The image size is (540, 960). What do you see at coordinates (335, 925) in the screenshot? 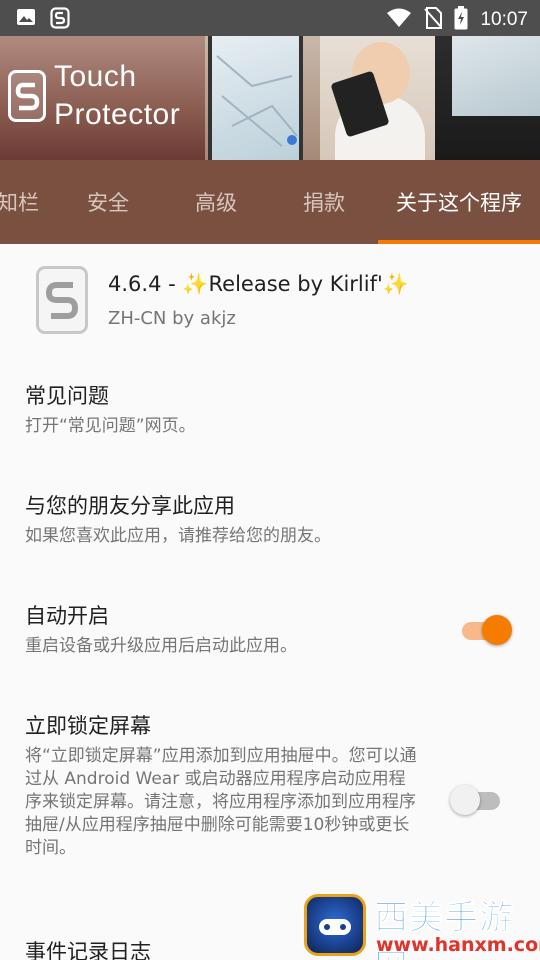
I see `gamepad-shield-icon` at bounding box center [335, 925].